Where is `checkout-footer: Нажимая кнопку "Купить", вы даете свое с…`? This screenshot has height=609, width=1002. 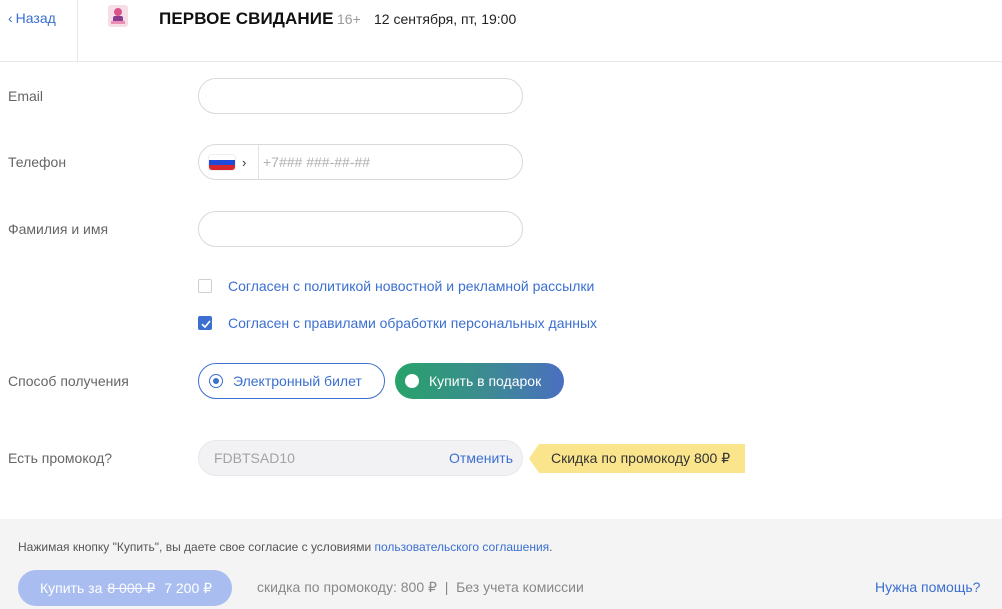 checkout-footer: Нажимая кнопку "Купить", вы даете свое с… is located at coordinates (501, 564).